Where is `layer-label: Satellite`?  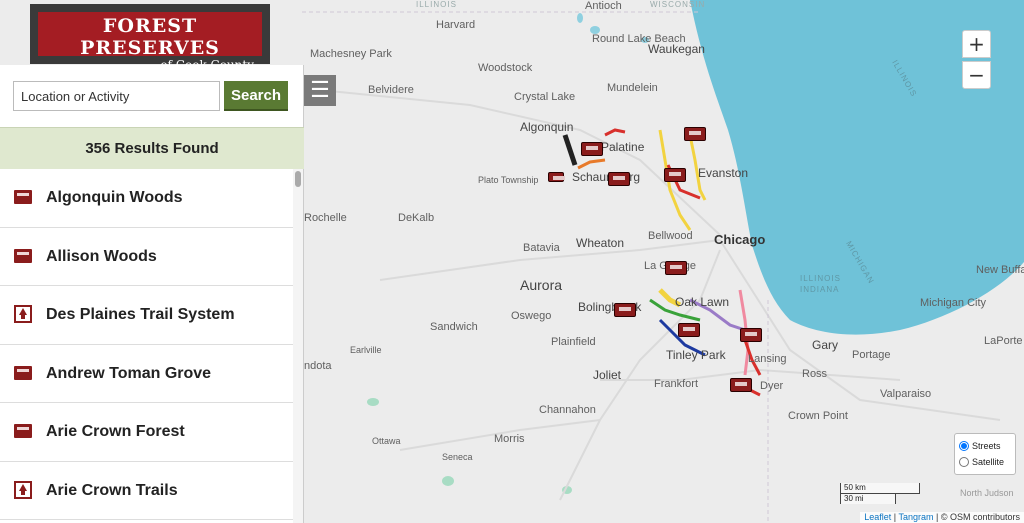
layer-label: Satellite is located at coordinates (988, 462).